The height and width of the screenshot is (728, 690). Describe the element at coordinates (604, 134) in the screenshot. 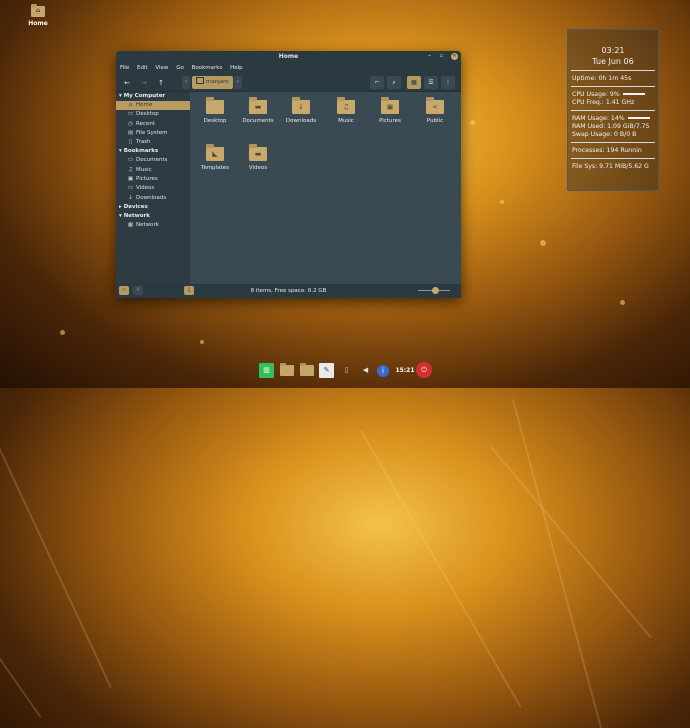

I see `conky-swap-usage: Swap Usage: 0 B/0 B` at that location.